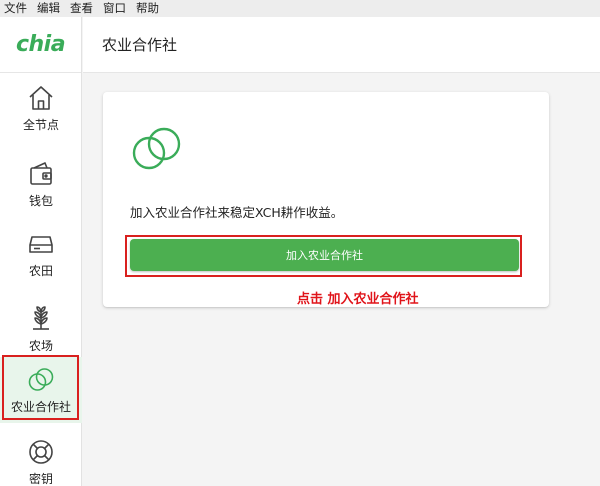 This screenshot has width=600, height=486. Describe the element at coordinates (40, 387) in the screenshot. I see `sidebar-highlight-box` at that location.